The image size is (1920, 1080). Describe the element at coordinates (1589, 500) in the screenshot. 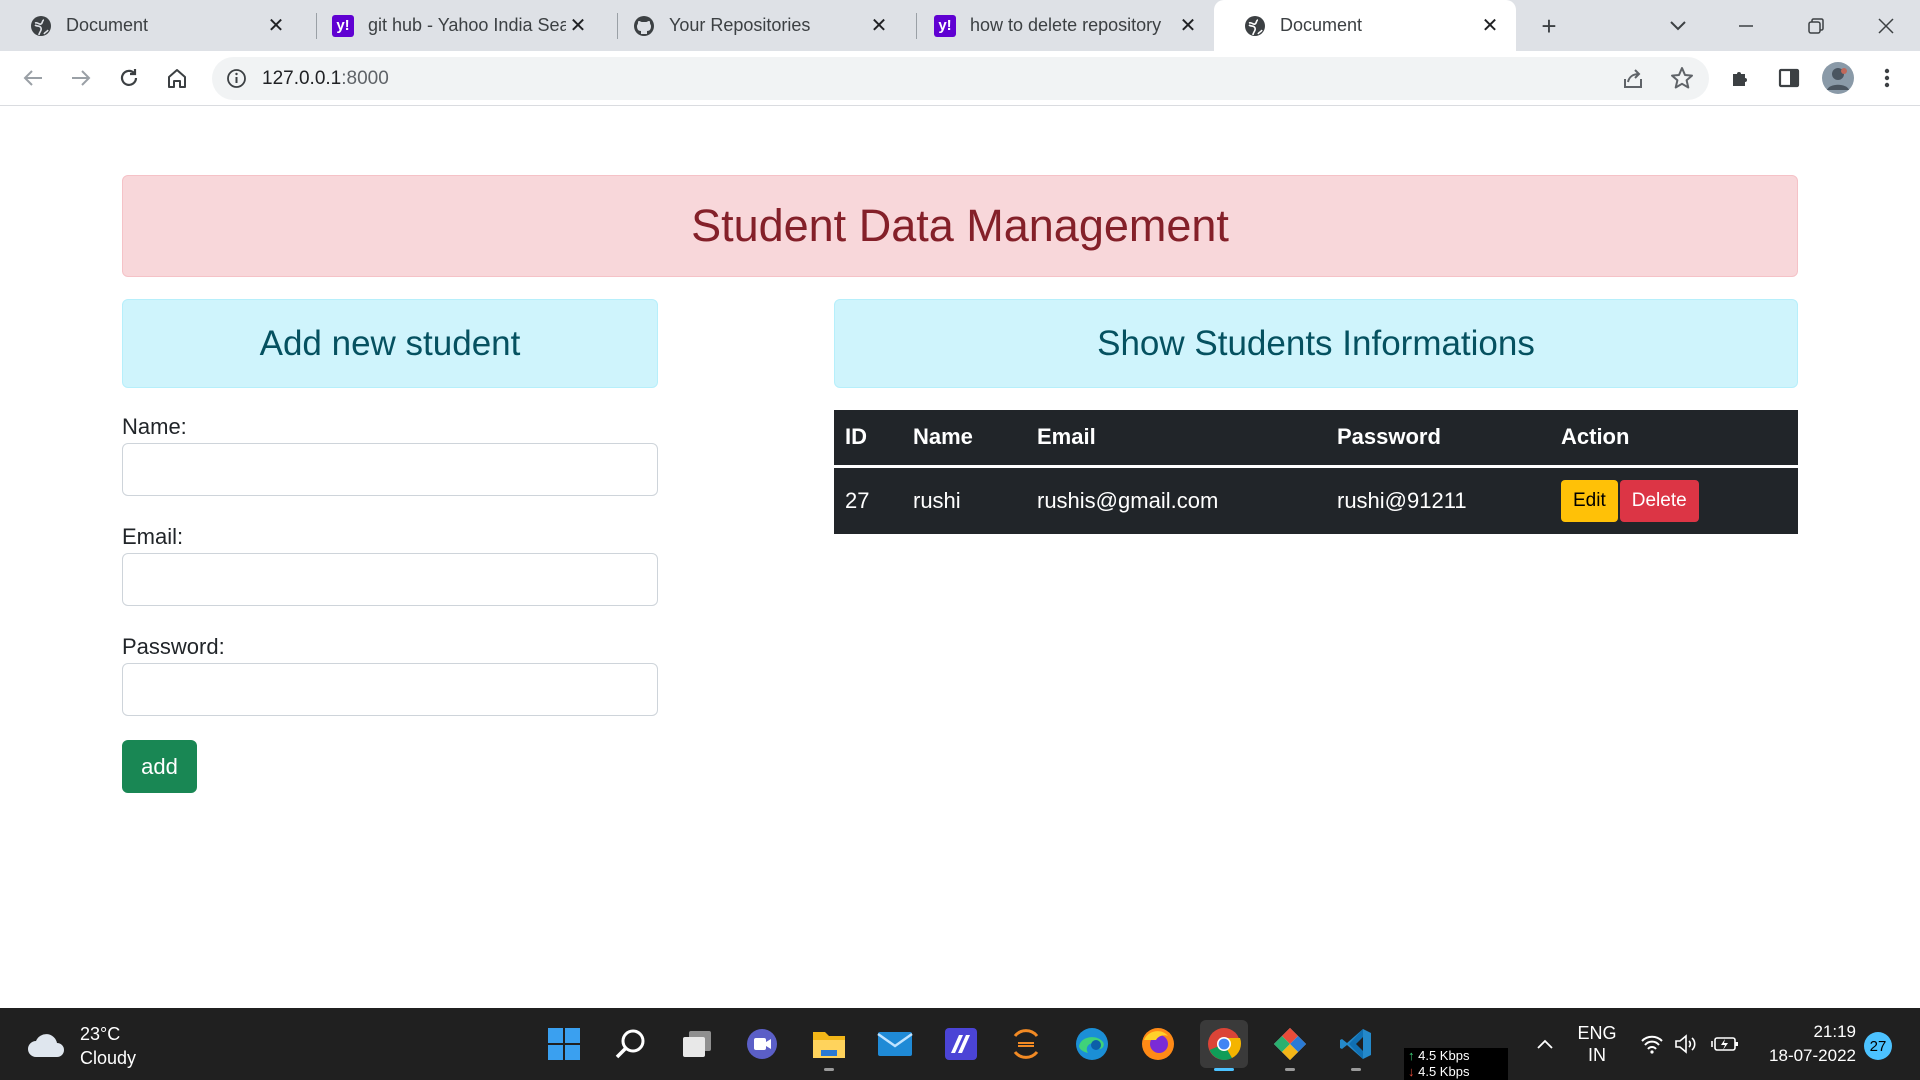

I see `edit-button: Edit` at that location.